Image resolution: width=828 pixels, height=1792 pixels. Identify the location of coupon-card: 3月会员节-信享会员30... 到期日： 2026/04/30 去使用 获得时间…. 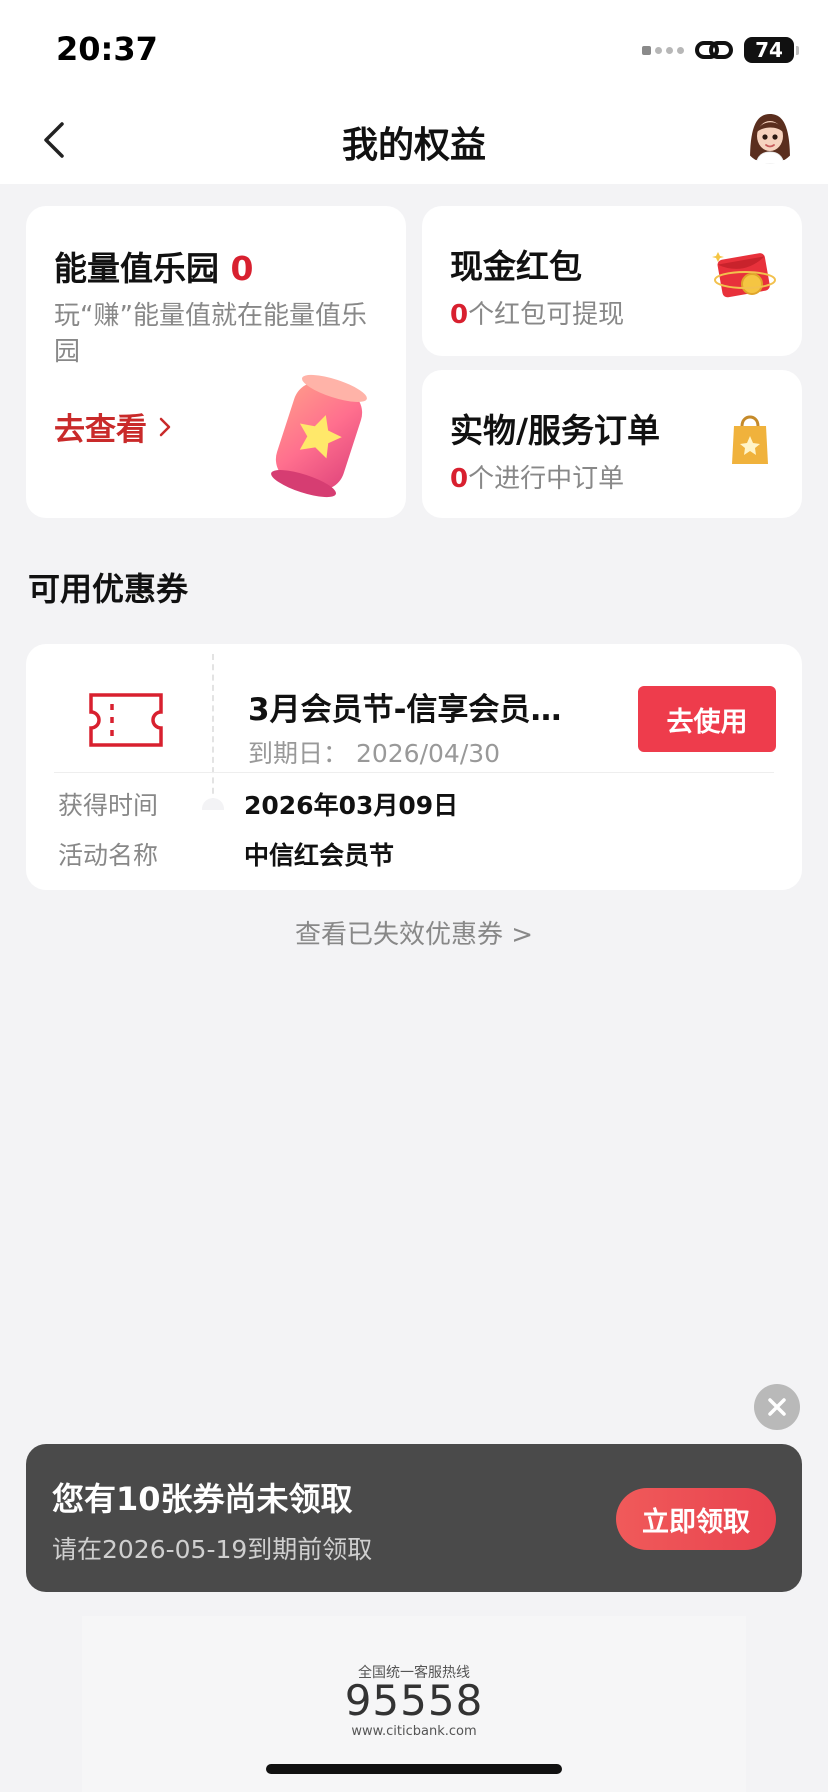
(414, 767).